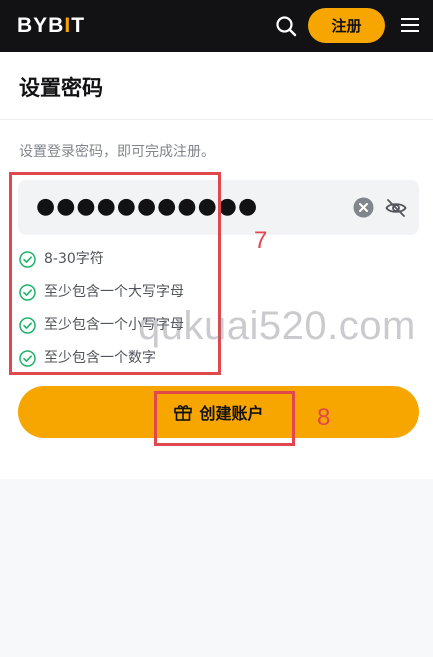  Describe the element at coordinates (410, 25) in the screenshot. I see `menu-icon` at that location.